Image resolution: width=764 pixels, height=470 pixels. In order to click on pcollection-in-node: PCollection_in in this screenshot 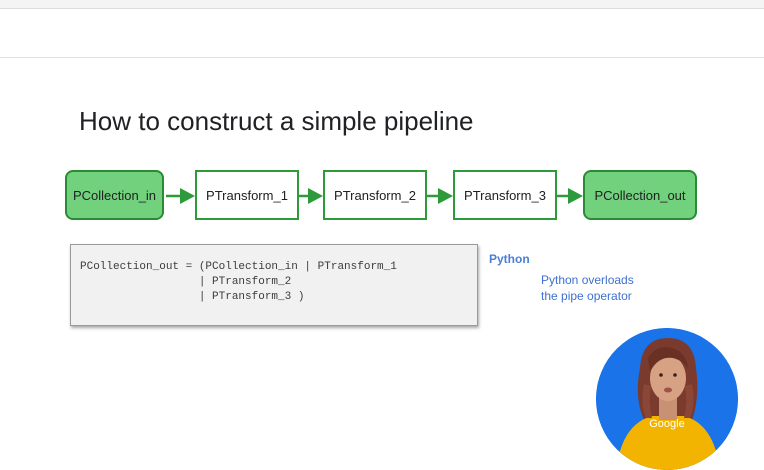, I will do `click(114, 195)`.